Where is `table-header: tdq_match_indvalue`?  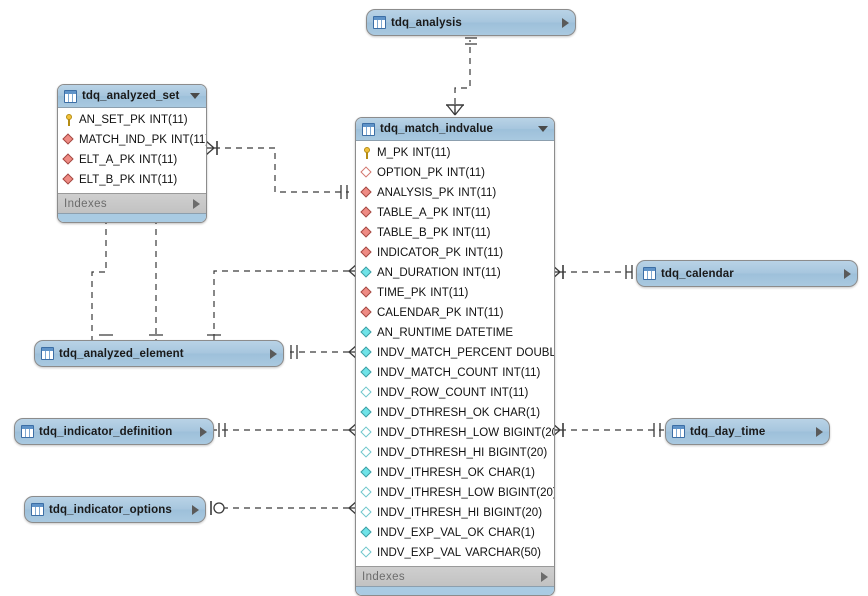 table-header: tdq_match_indvalue is located at coordinates (455, 129).